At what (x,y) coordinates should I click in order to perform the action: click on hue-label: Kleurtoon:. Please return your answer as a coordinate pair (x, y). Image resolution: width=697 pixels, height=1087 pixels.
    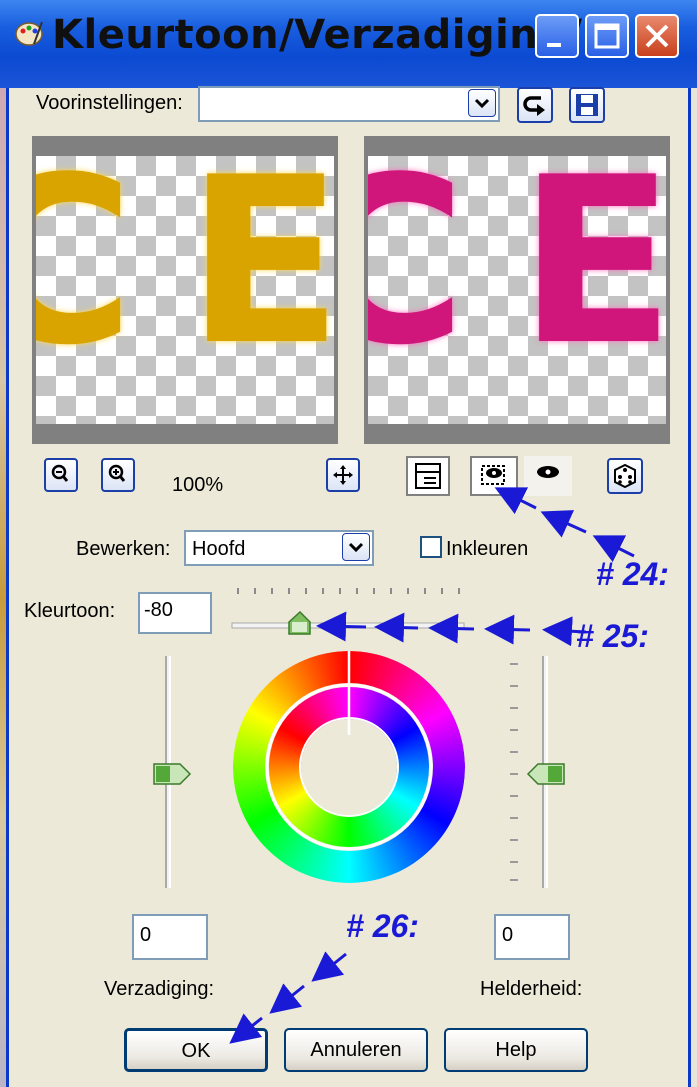
    Looking at the image, I should click on (70, 611).